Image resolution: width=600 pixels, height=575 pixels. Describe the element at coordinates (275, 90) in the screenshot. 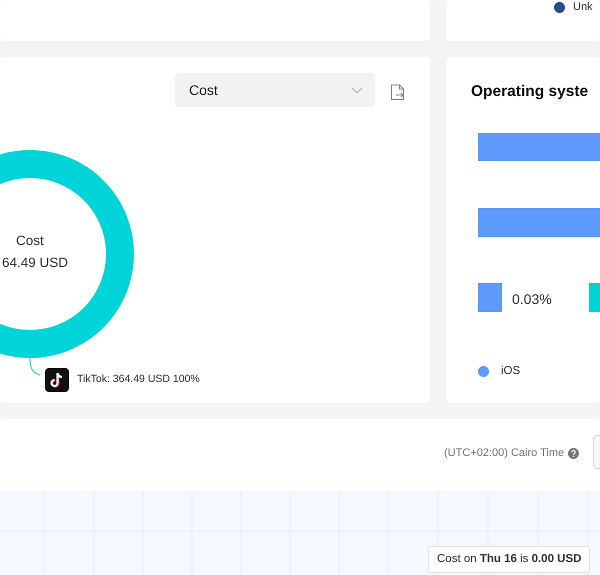

I see `metric-dropdown: Cost` at that location.